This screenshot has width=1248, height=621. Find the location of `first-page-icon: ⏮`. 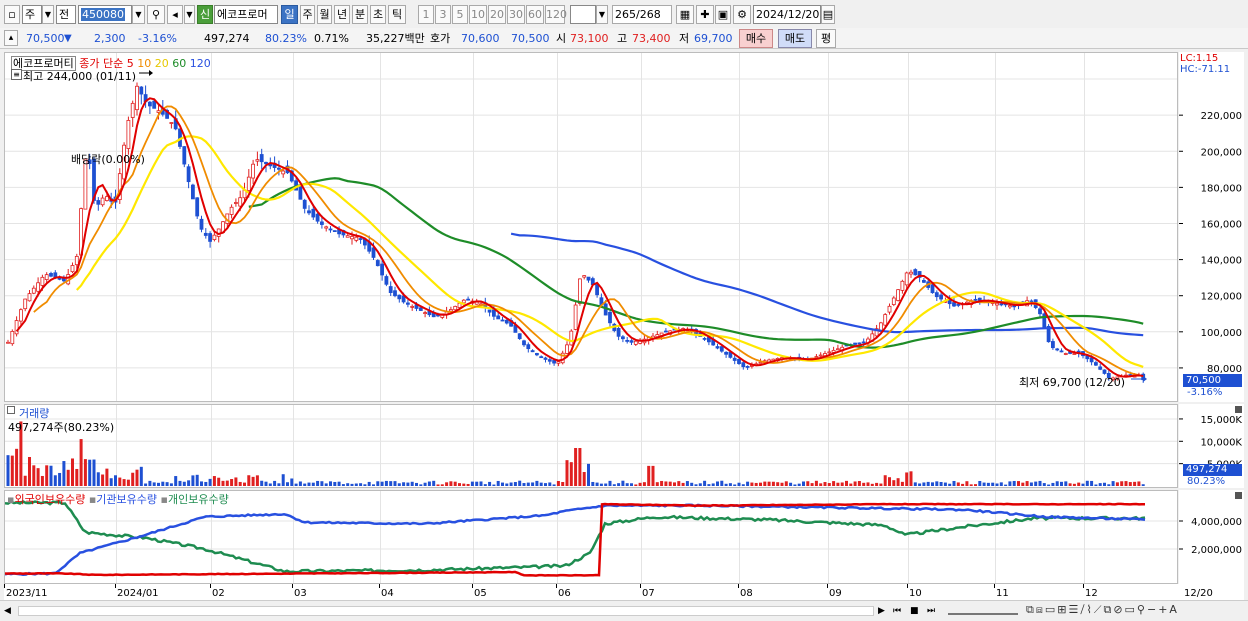

first-page-icon: ⏮ is located at coordinates (900, 611).